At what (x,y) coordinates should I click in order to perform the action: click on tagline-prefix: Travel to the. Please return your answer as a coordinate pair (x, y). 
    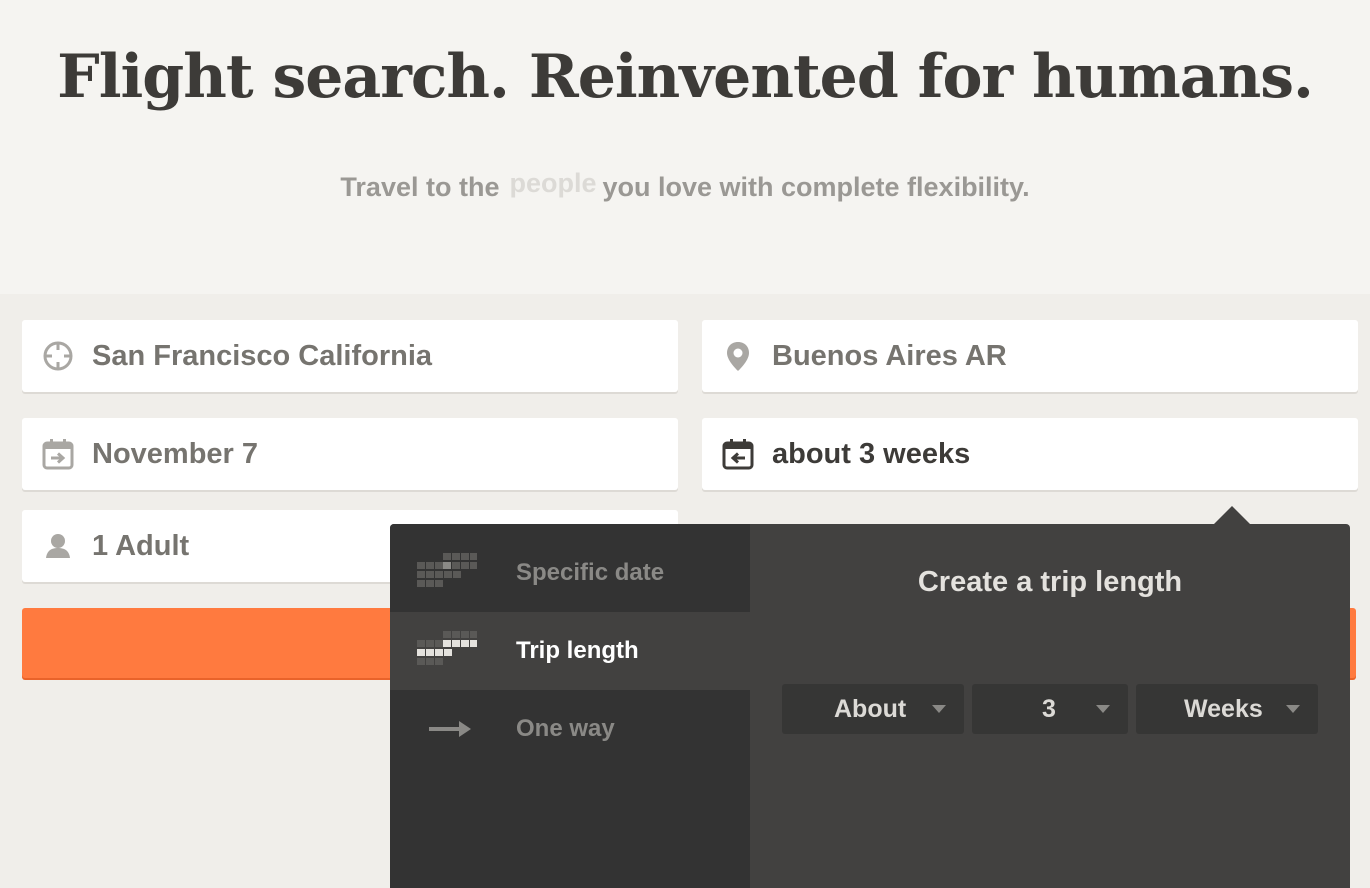
    Looking at the image, I should click on (420, 187).